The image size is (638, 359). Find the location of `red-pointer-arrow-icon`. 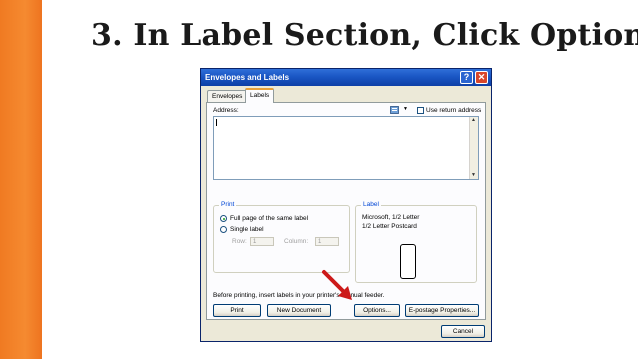

red-pointer-arrow-icon is located at coordinates (337, 285).